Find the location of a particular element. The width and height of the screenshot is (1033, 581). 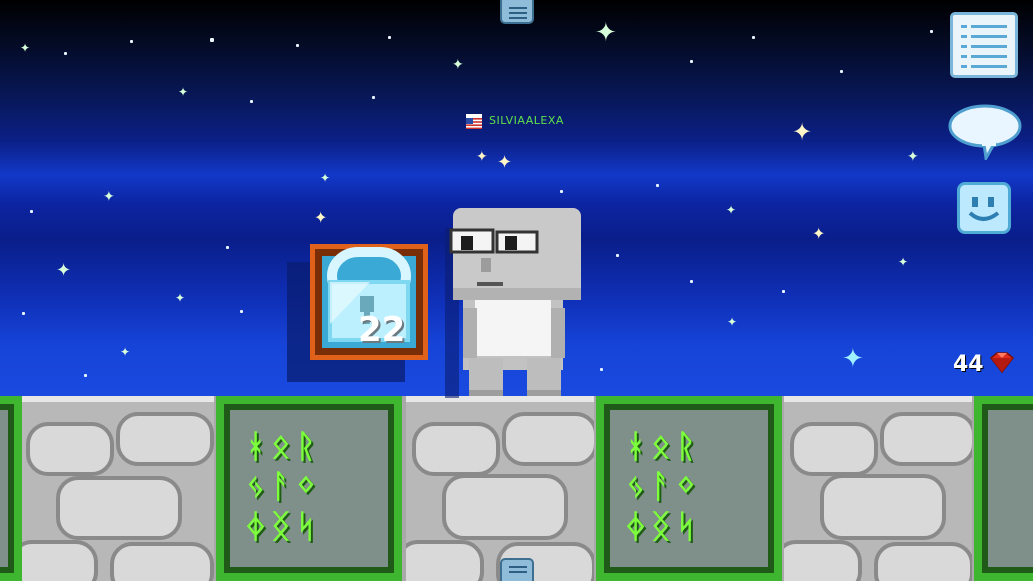

chat-button is located at coordinates (985, 133).